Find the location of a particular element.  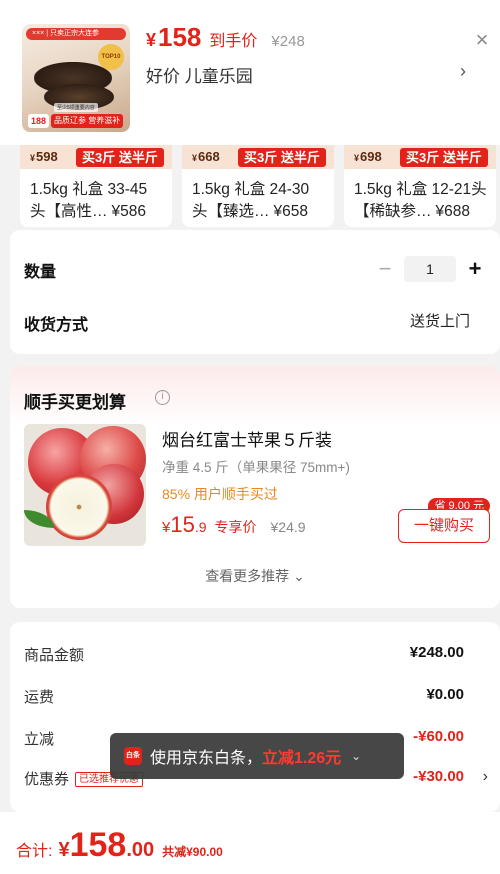

quantity-input: 1 is located at coordinates (430, 269).